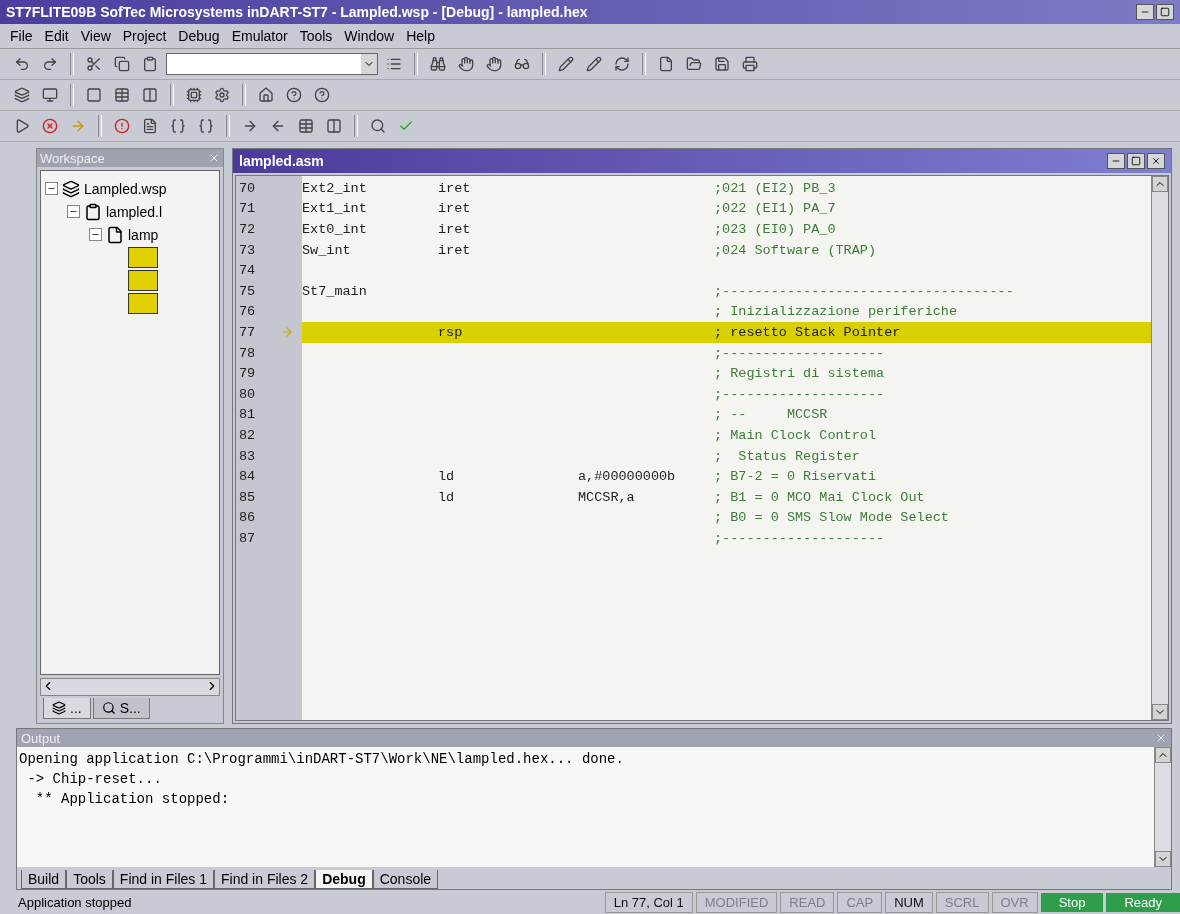  Describe the element at coordinates (247, 497) in the screenshot. I see `line-number: 85` at that location.